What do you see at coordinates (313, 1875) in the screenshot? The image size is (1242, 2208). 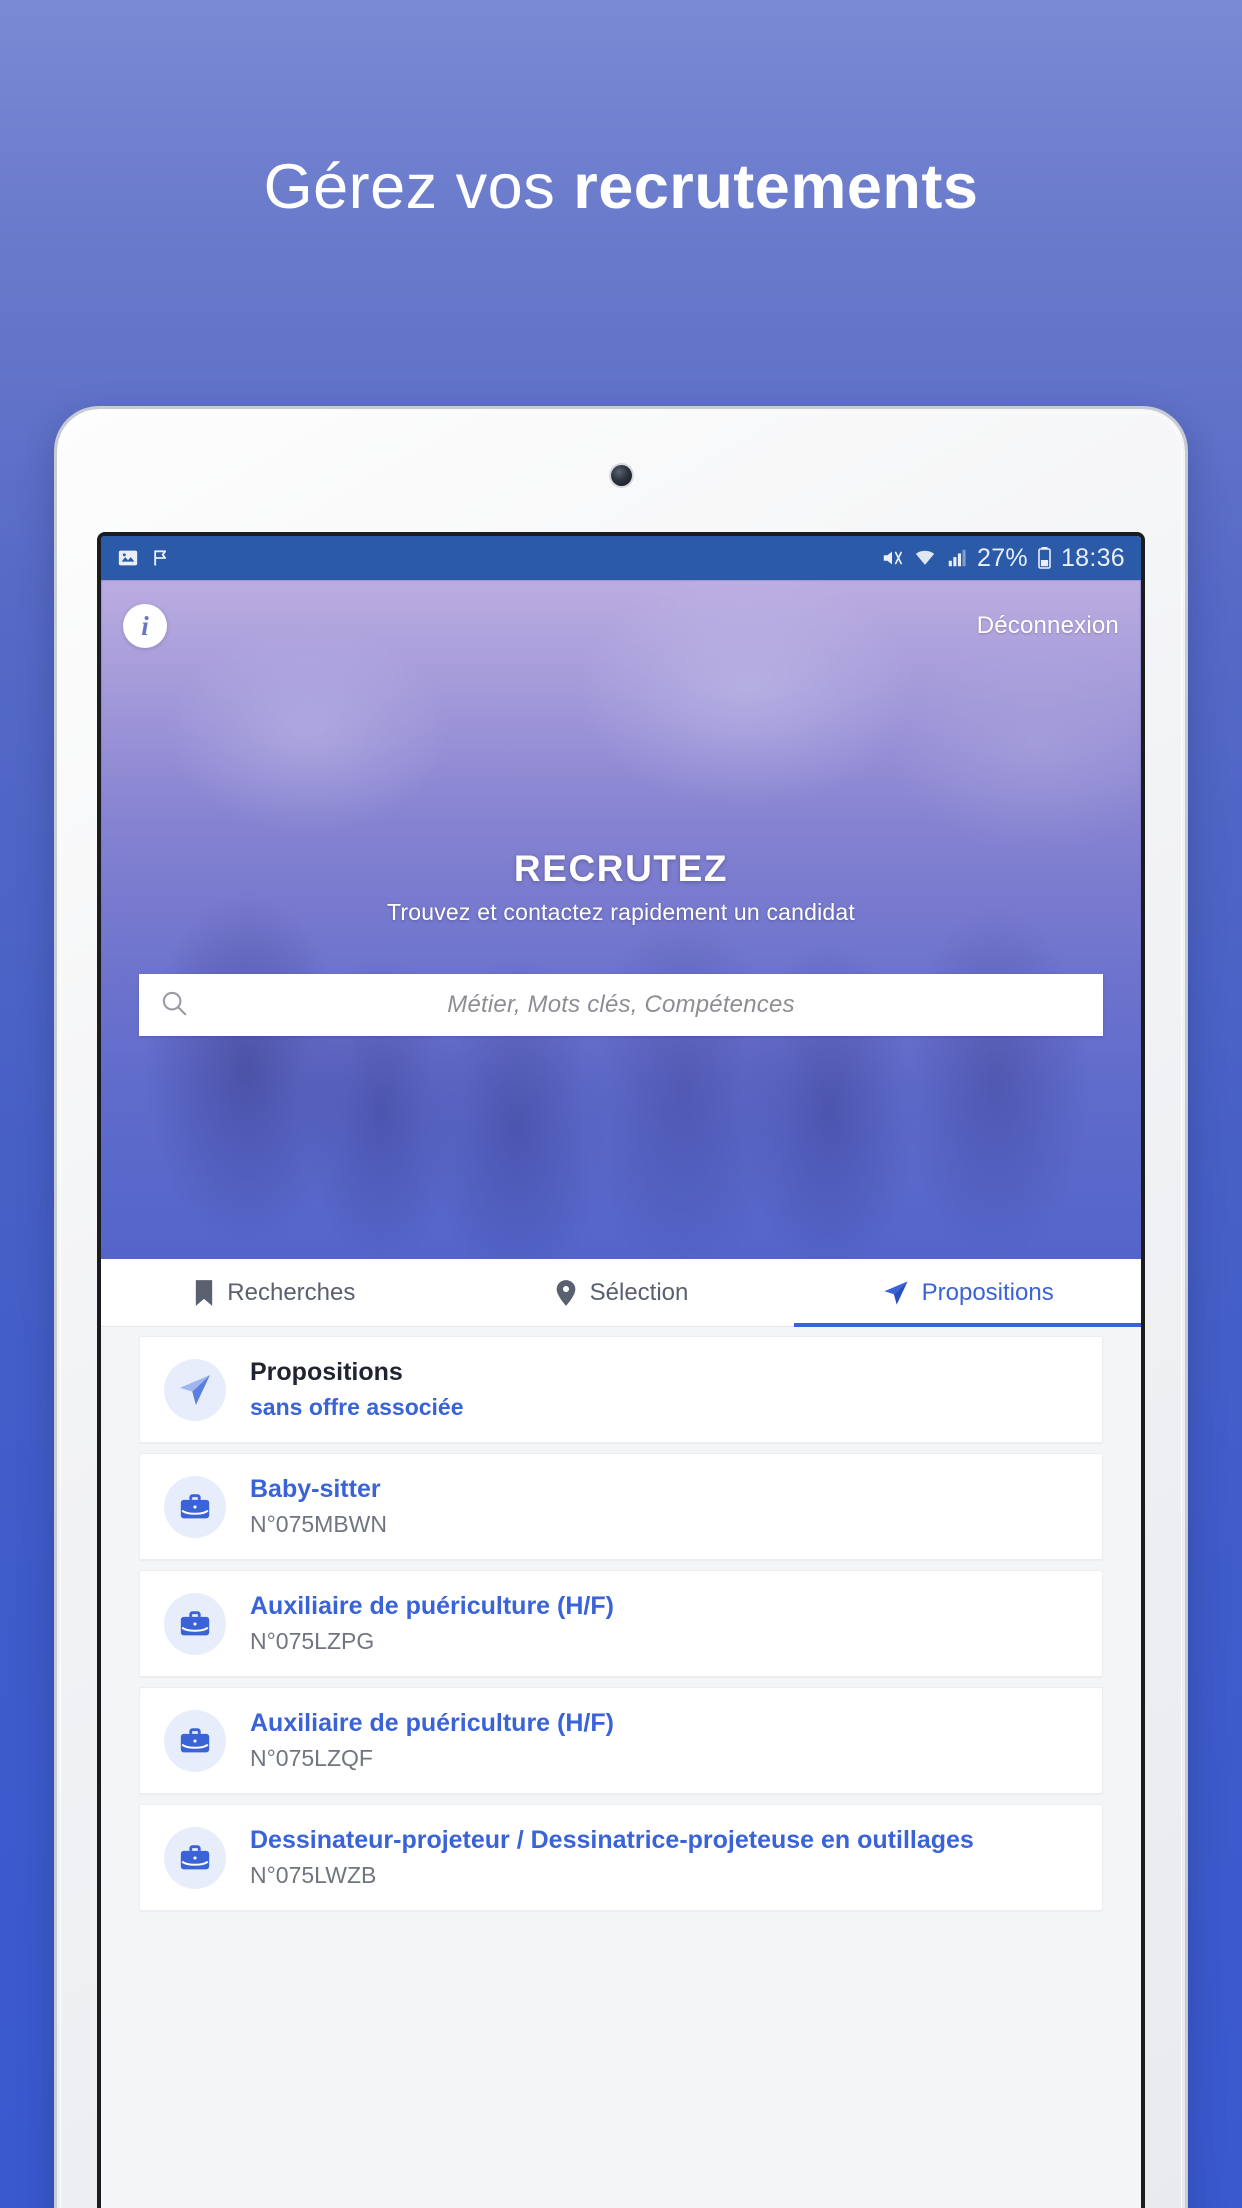 I see `list-item-reference: N°075LWZB` at bounding box center [313, 1875].